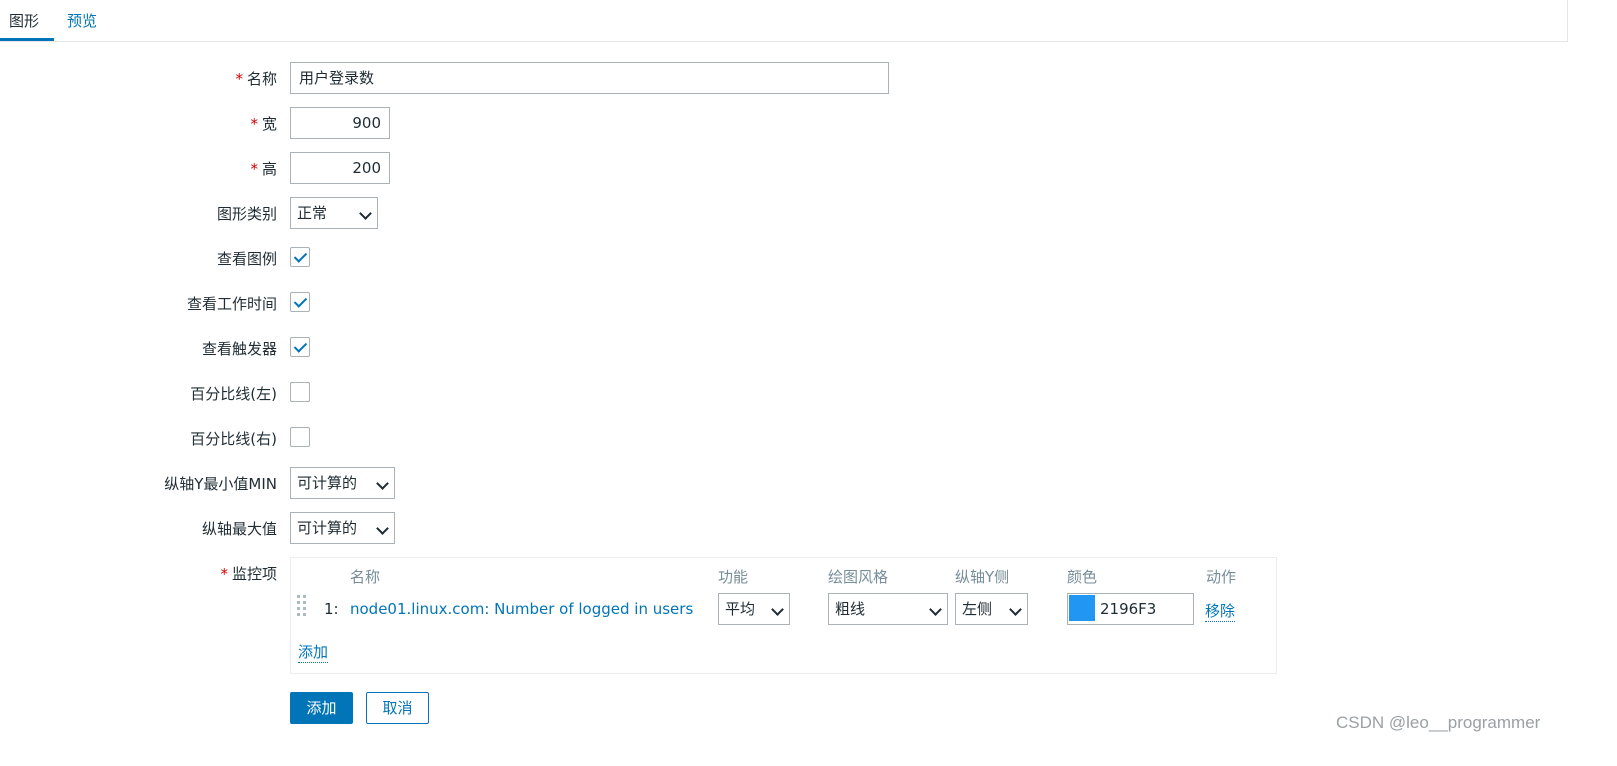 The image size is (1617, 766). I want to click on tab-graph: 图形, so click(24, 20).